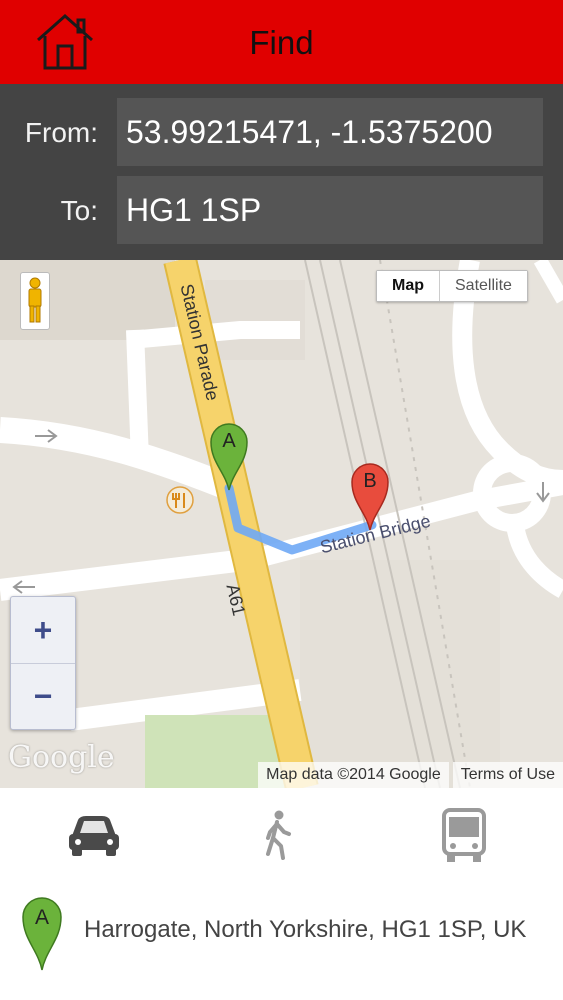 The image size is (563, 1000). Describe the element at coordinates (42, 934) in the screenshot. I see `result-marker: A` at that location.